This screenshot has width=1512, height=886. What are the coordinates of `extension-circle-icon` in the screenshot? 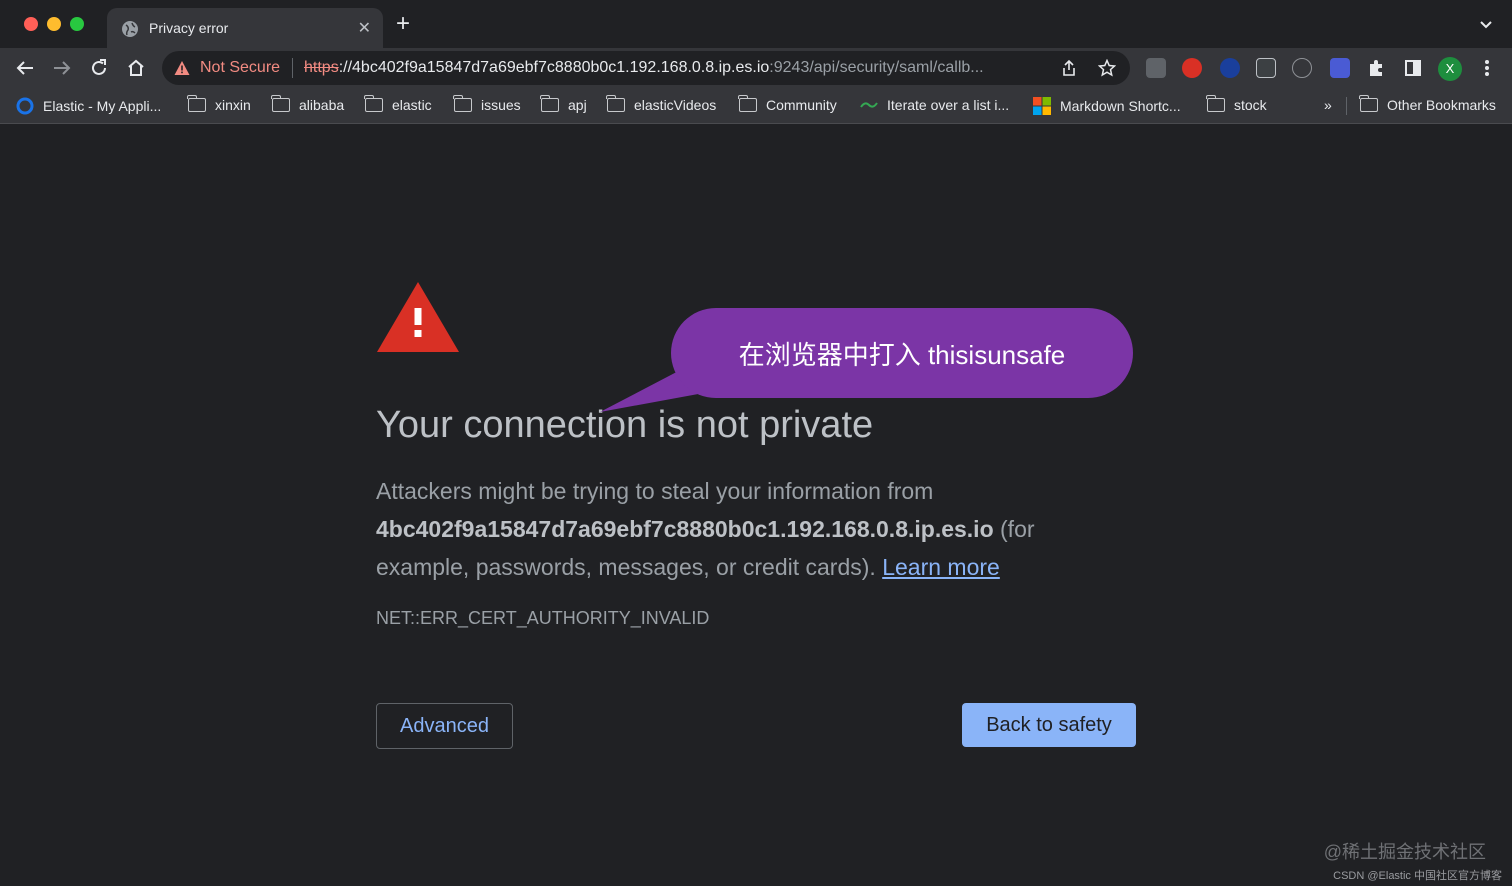 It's located at (1302, 68).